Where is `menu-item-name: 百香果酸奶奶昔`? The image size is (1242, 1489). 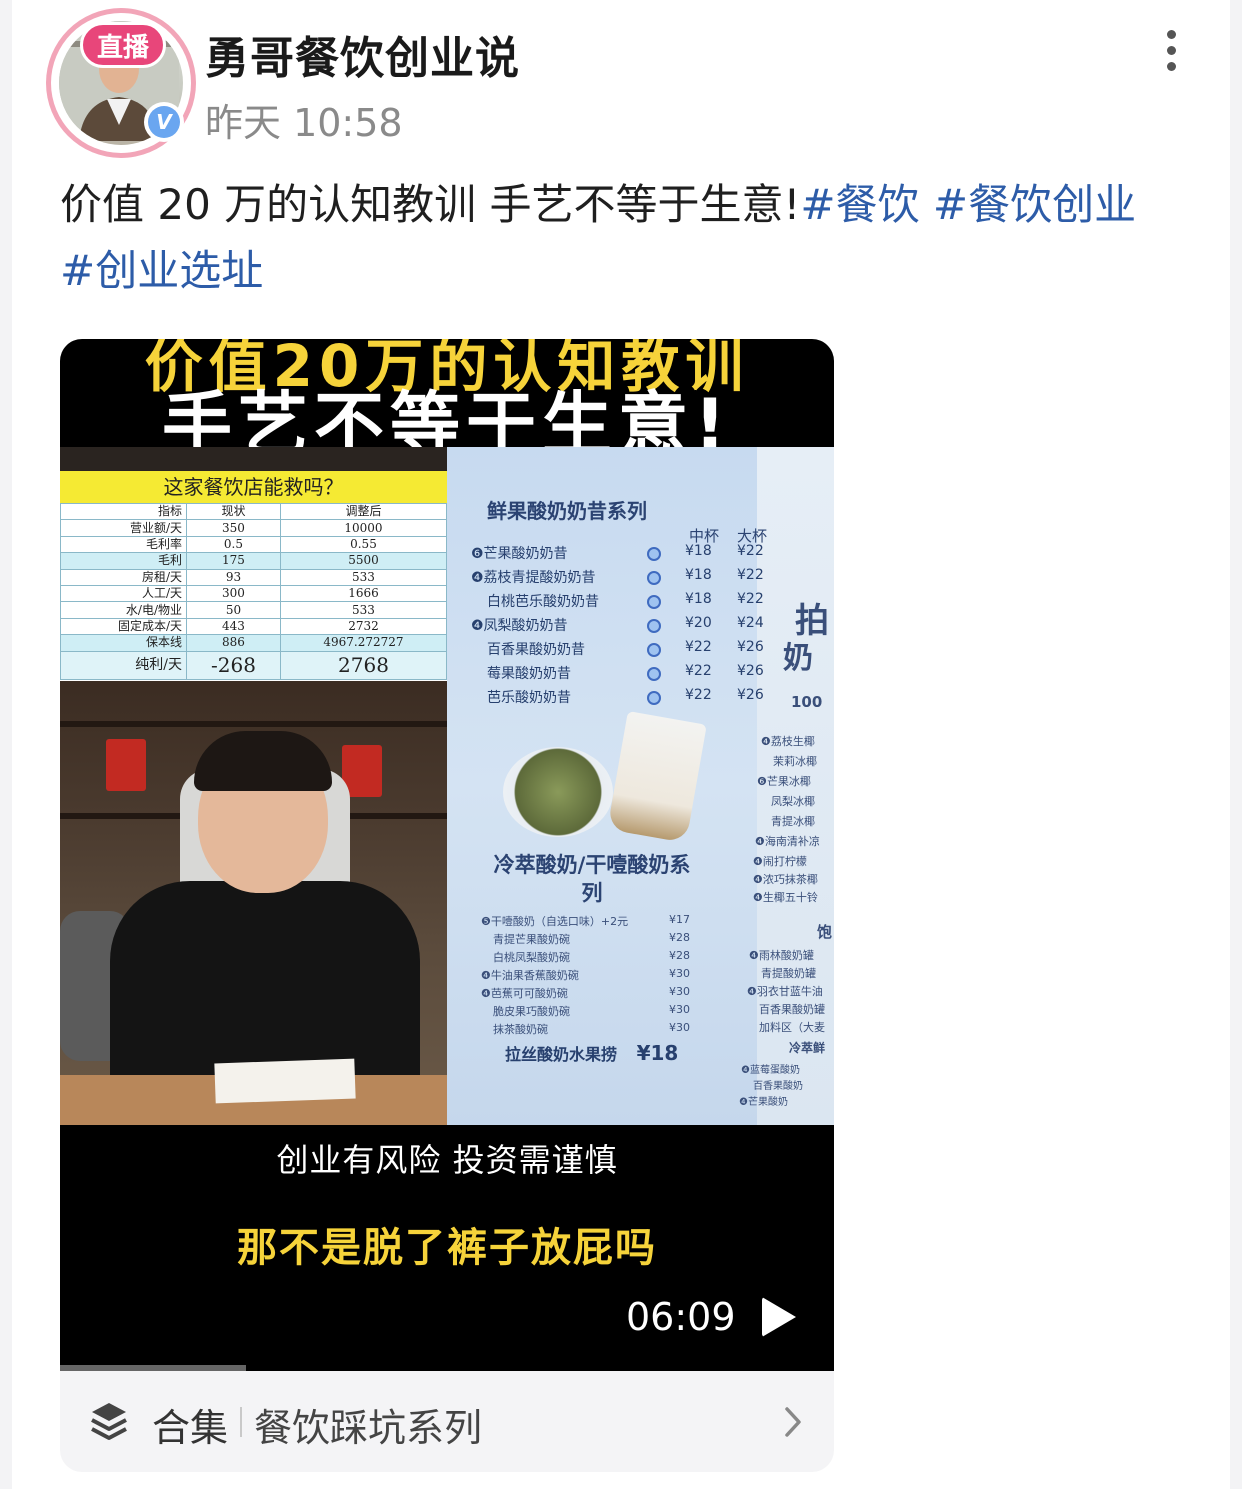 menu-item-name: 百香果酸奶奶昔 is located at coordinates (536, 650).